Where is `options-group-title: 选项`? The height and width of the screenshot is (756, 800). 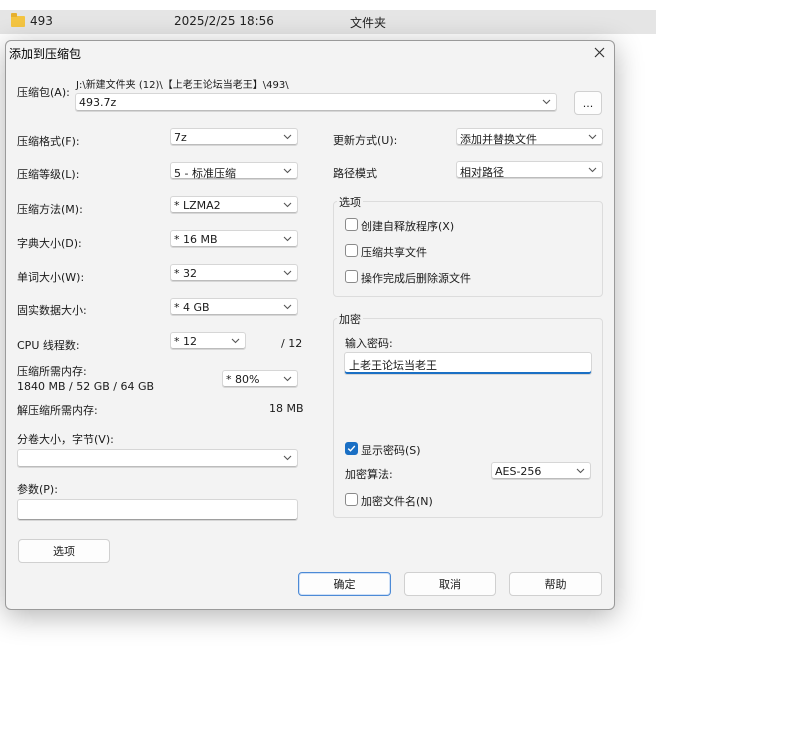 options-group-title: 选项 is located at coordinates (350, 202).